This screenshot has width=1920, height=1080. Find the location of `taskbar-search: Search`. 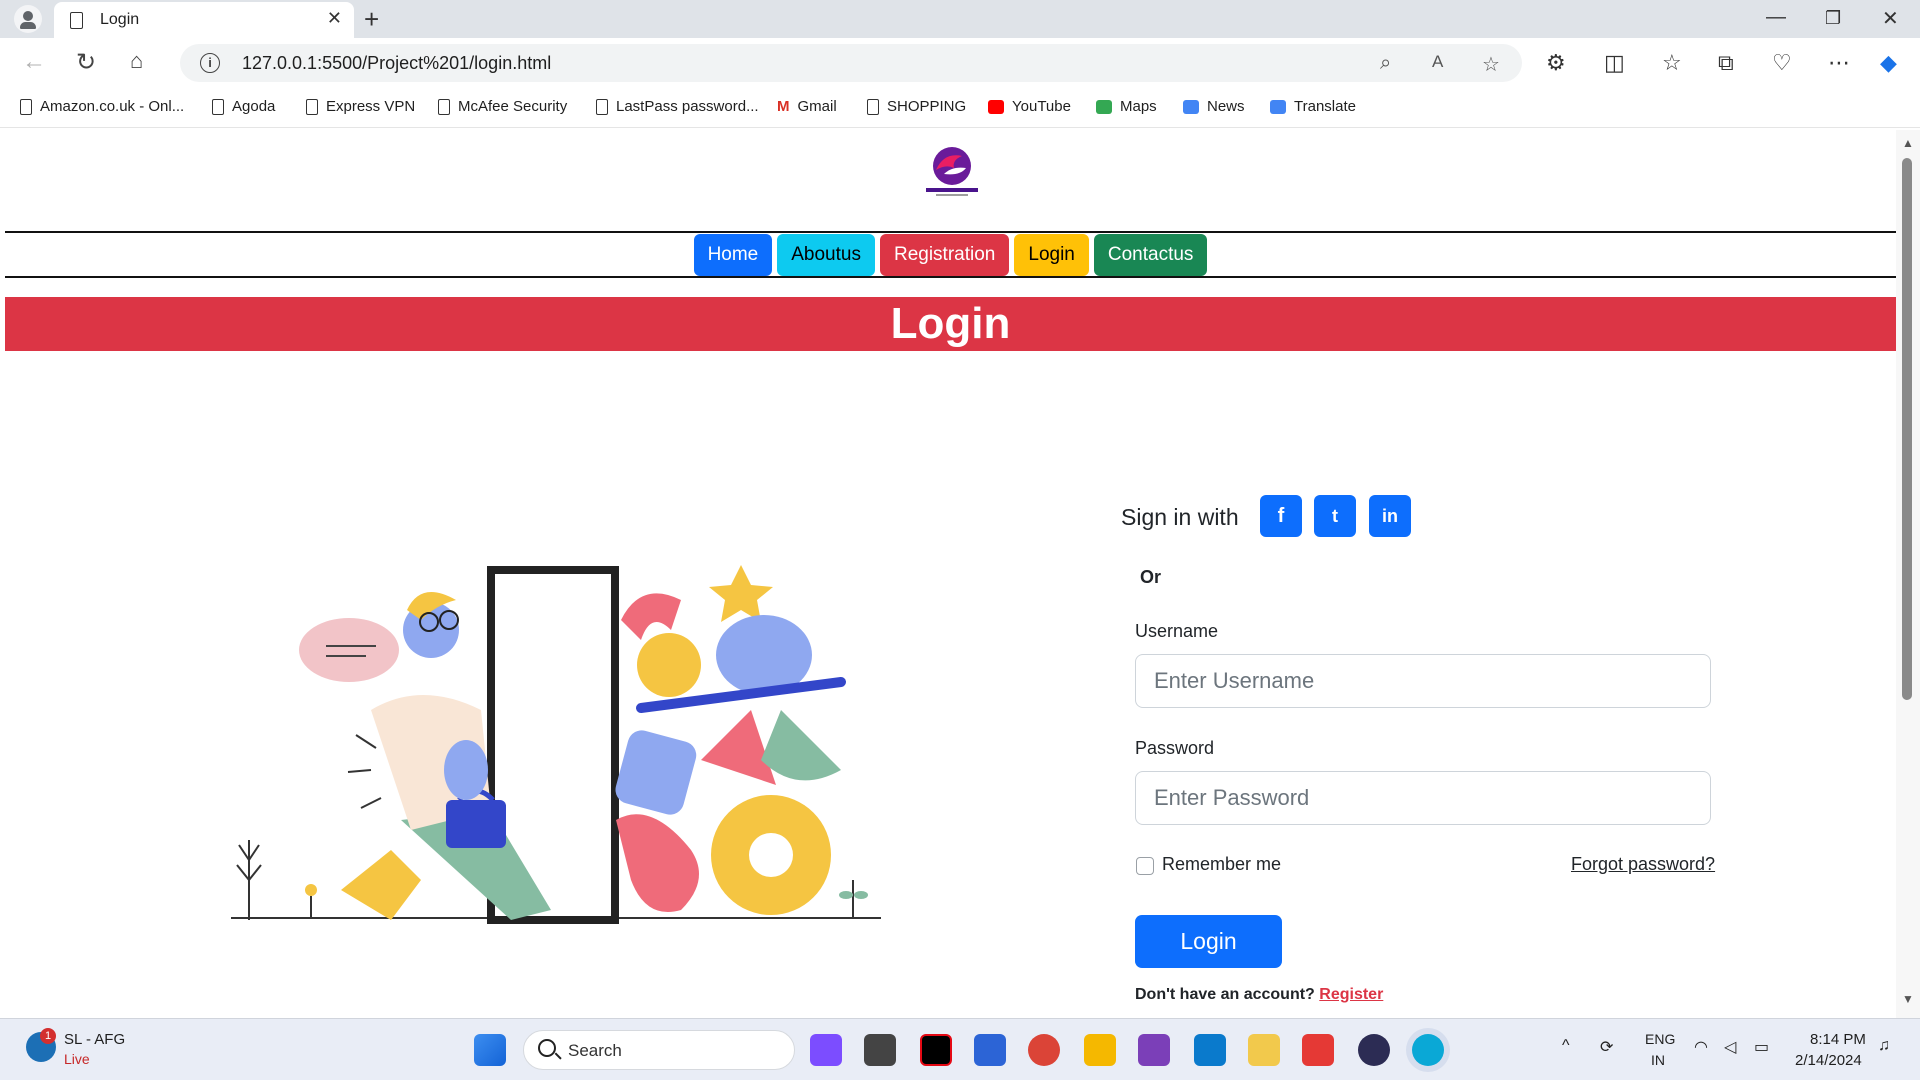

taskbar-search: Search is located at coordinates (659, 1050).